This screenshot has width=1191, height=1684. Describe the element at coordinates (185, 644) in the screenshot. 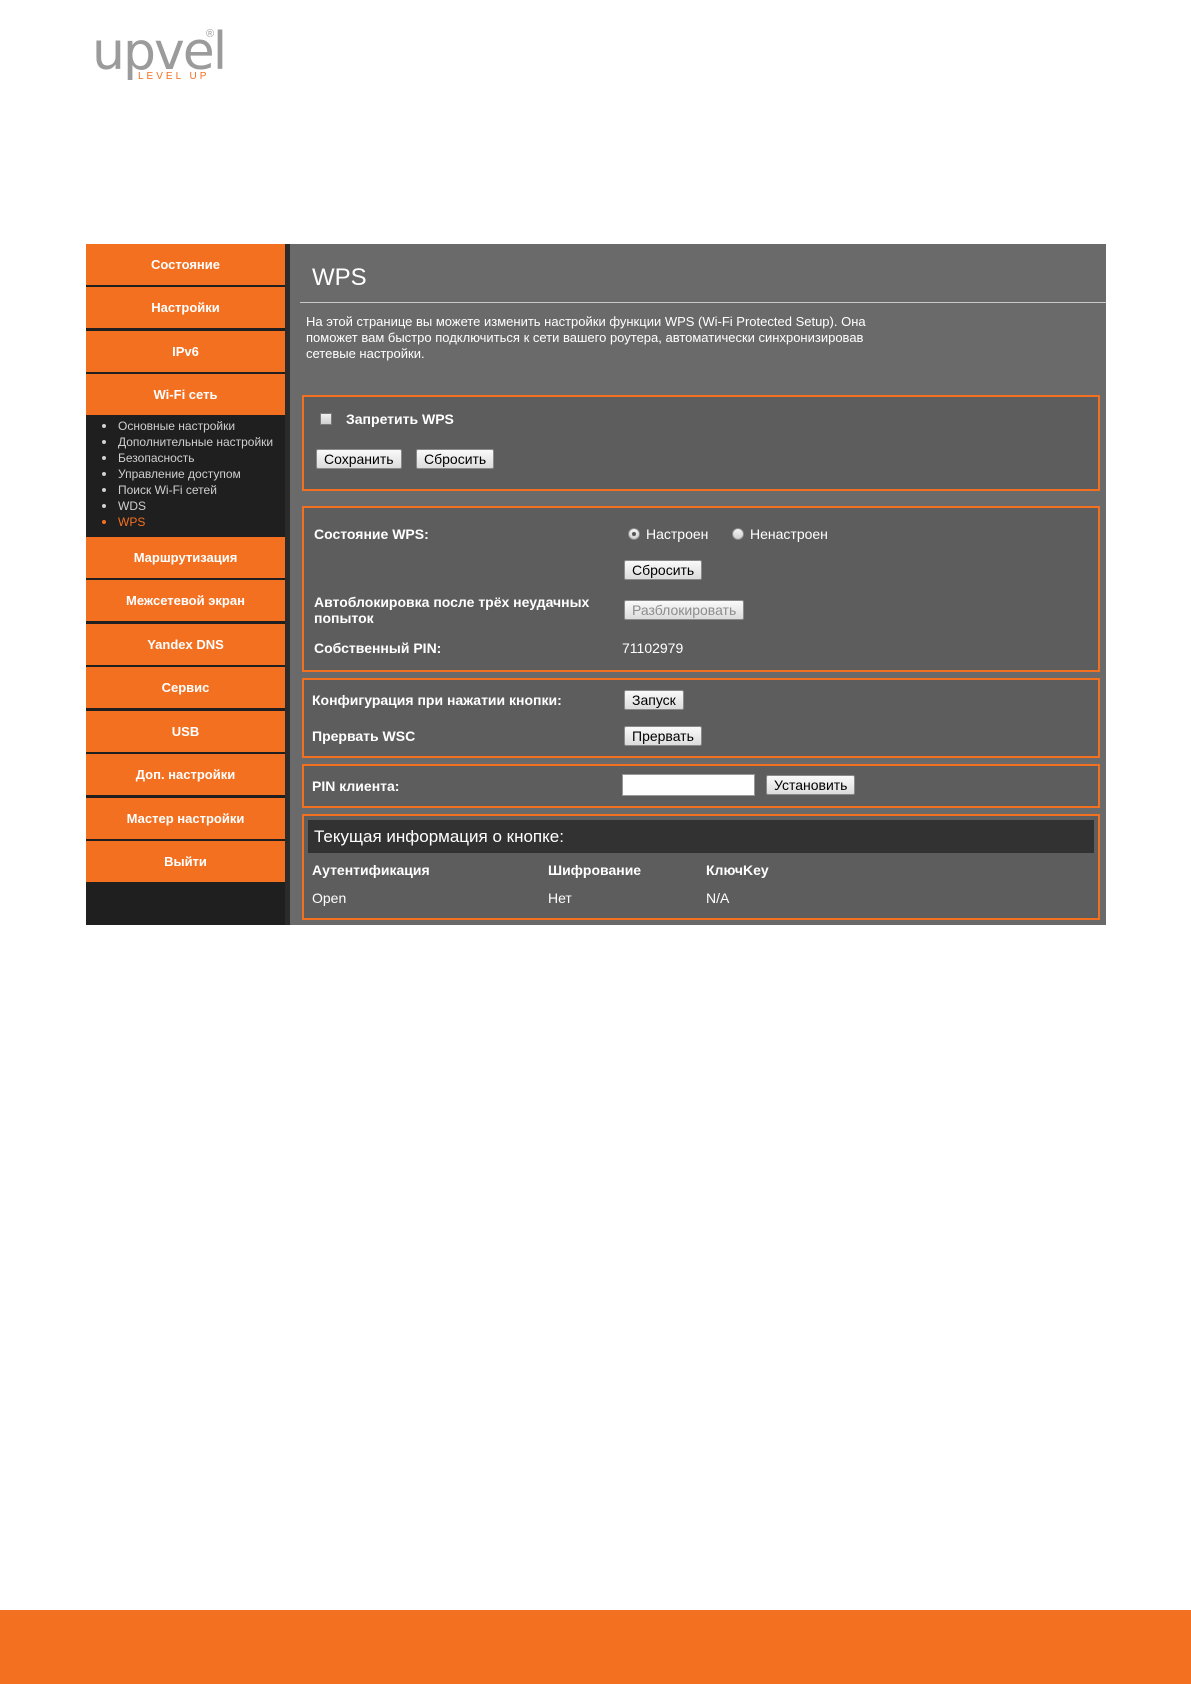

I see `nav-yandex-dns: Yandex DNS` at that location.